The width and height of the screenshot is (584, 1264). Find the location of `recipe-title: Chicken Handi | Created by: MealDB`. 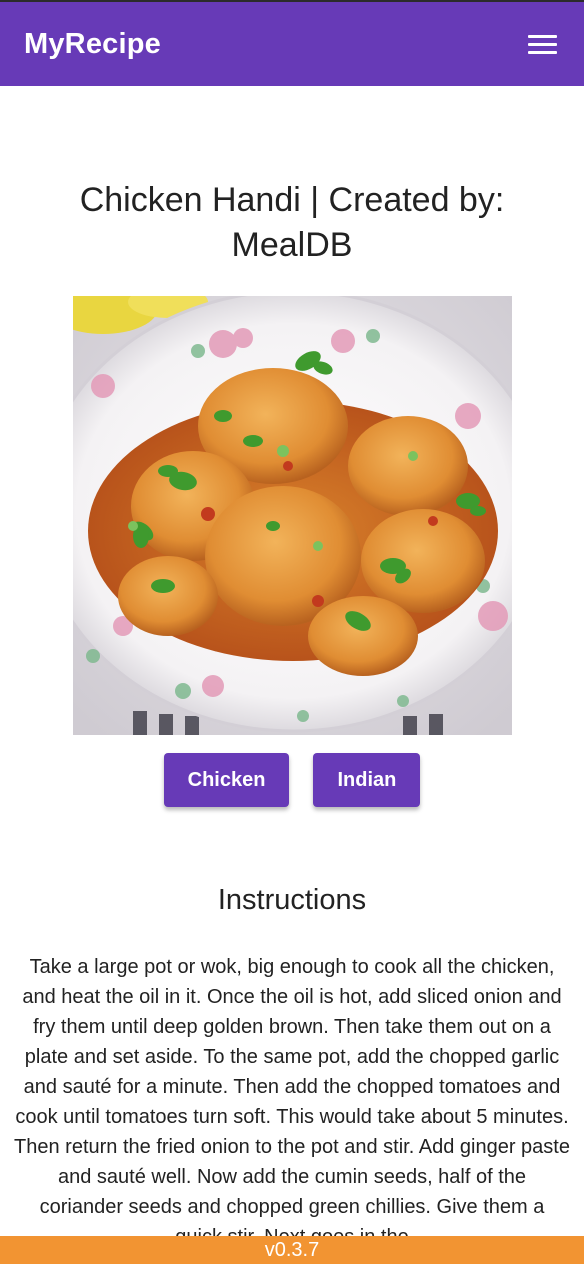

recipe-title: Chicken Handi | Created by: MealDB is located at coordinates (292, 222).